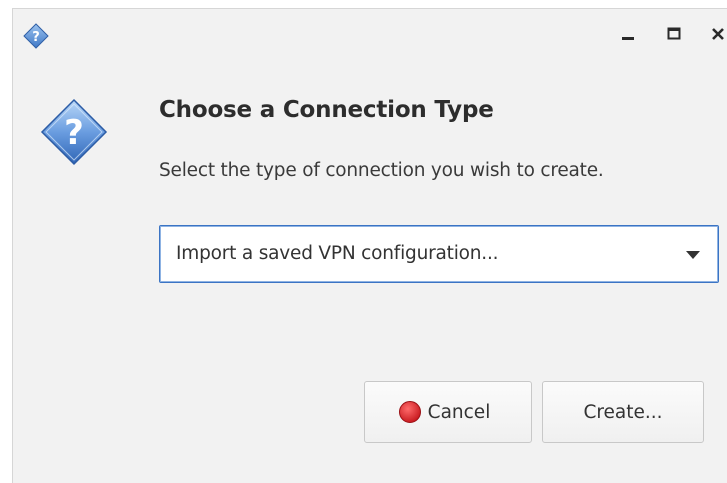 The width and height of the screenshot is (727, 483). Describe the element at coordinates (370, 35) in the screenshot. I see `titlebar: ?` at that location.